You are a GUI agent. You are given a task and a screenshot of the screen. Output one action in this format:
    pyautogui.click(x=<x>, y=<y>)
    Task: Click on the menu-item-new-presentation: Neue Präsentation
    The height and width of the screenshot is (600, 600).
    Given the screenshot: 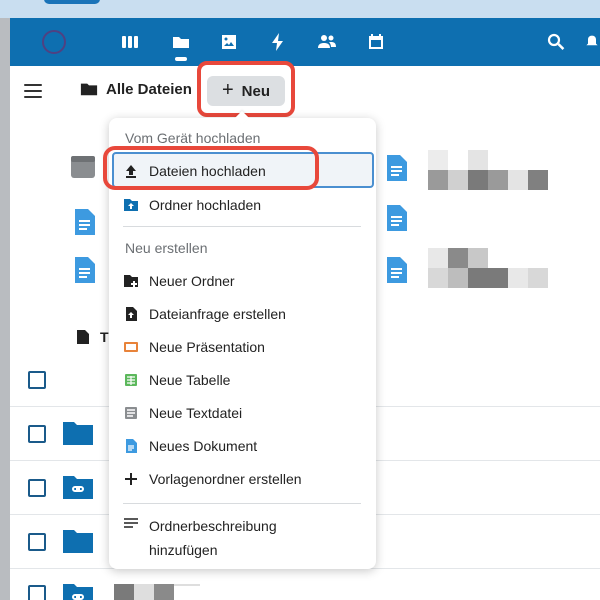 What is the action you would take?
    pyautogui.click(x=242, y=347)
    